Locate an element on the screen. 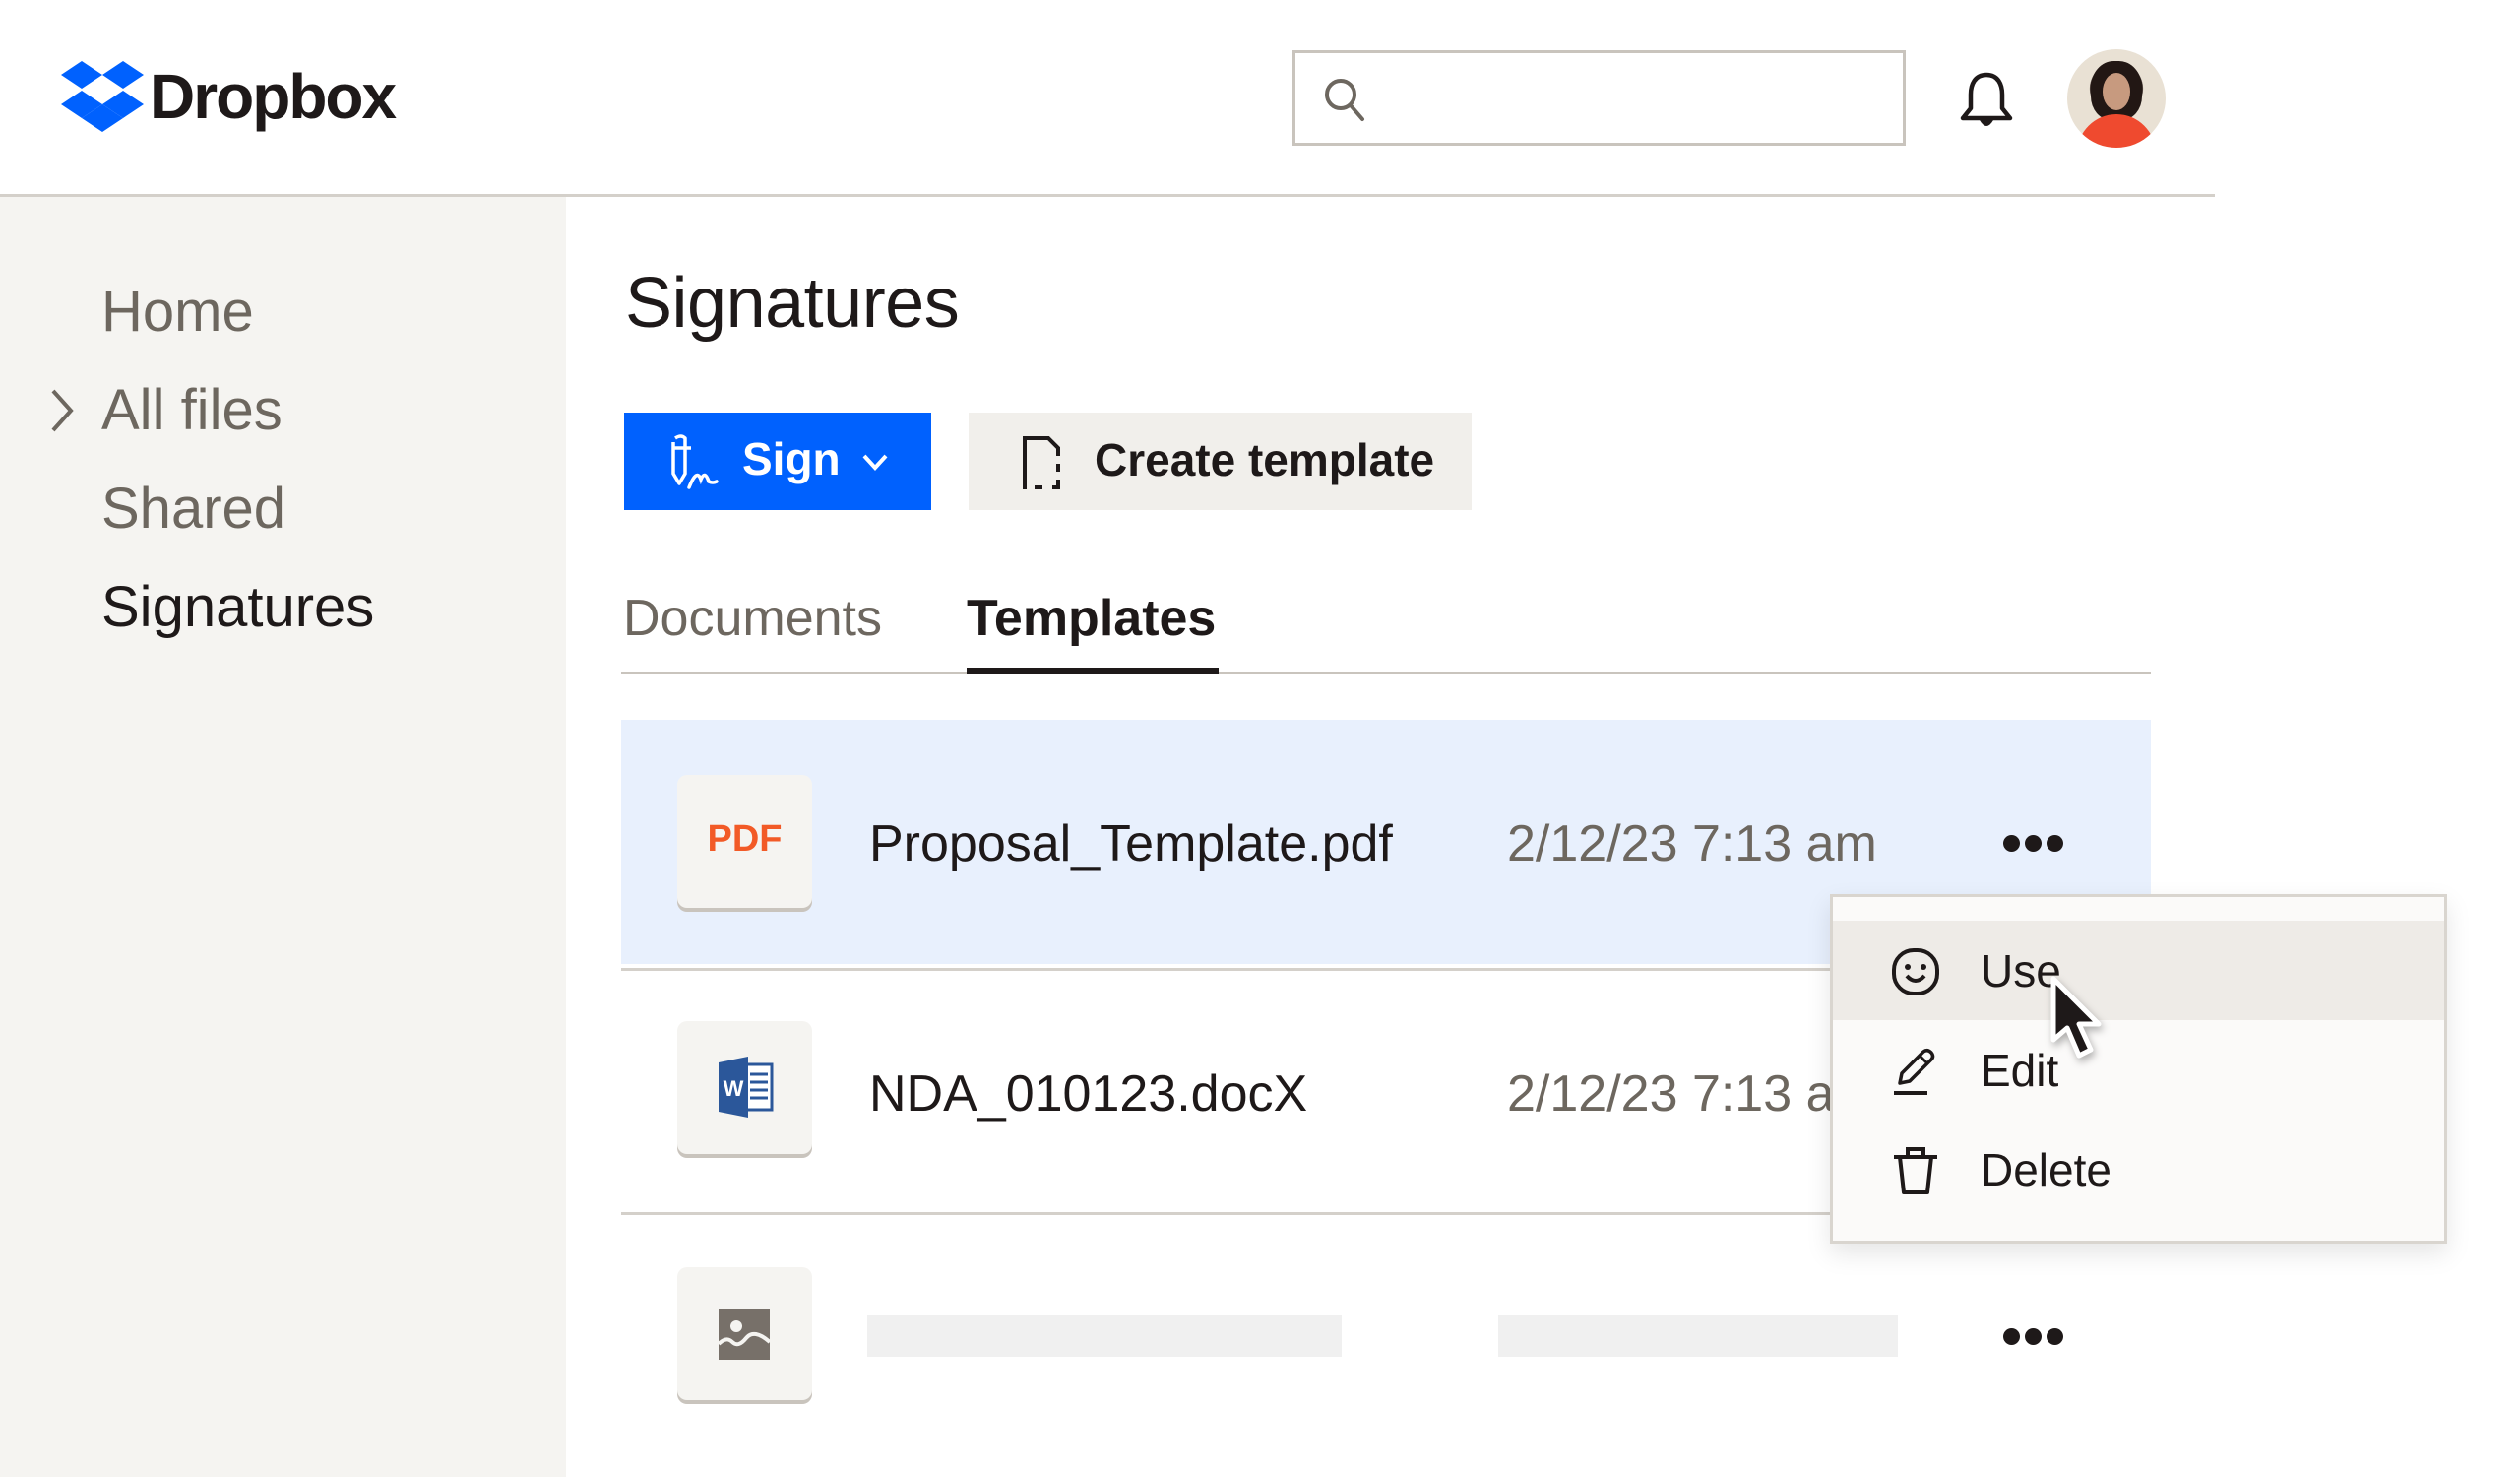  context-menu: Use Edit Delete is located at coordinates (2138, 1069).